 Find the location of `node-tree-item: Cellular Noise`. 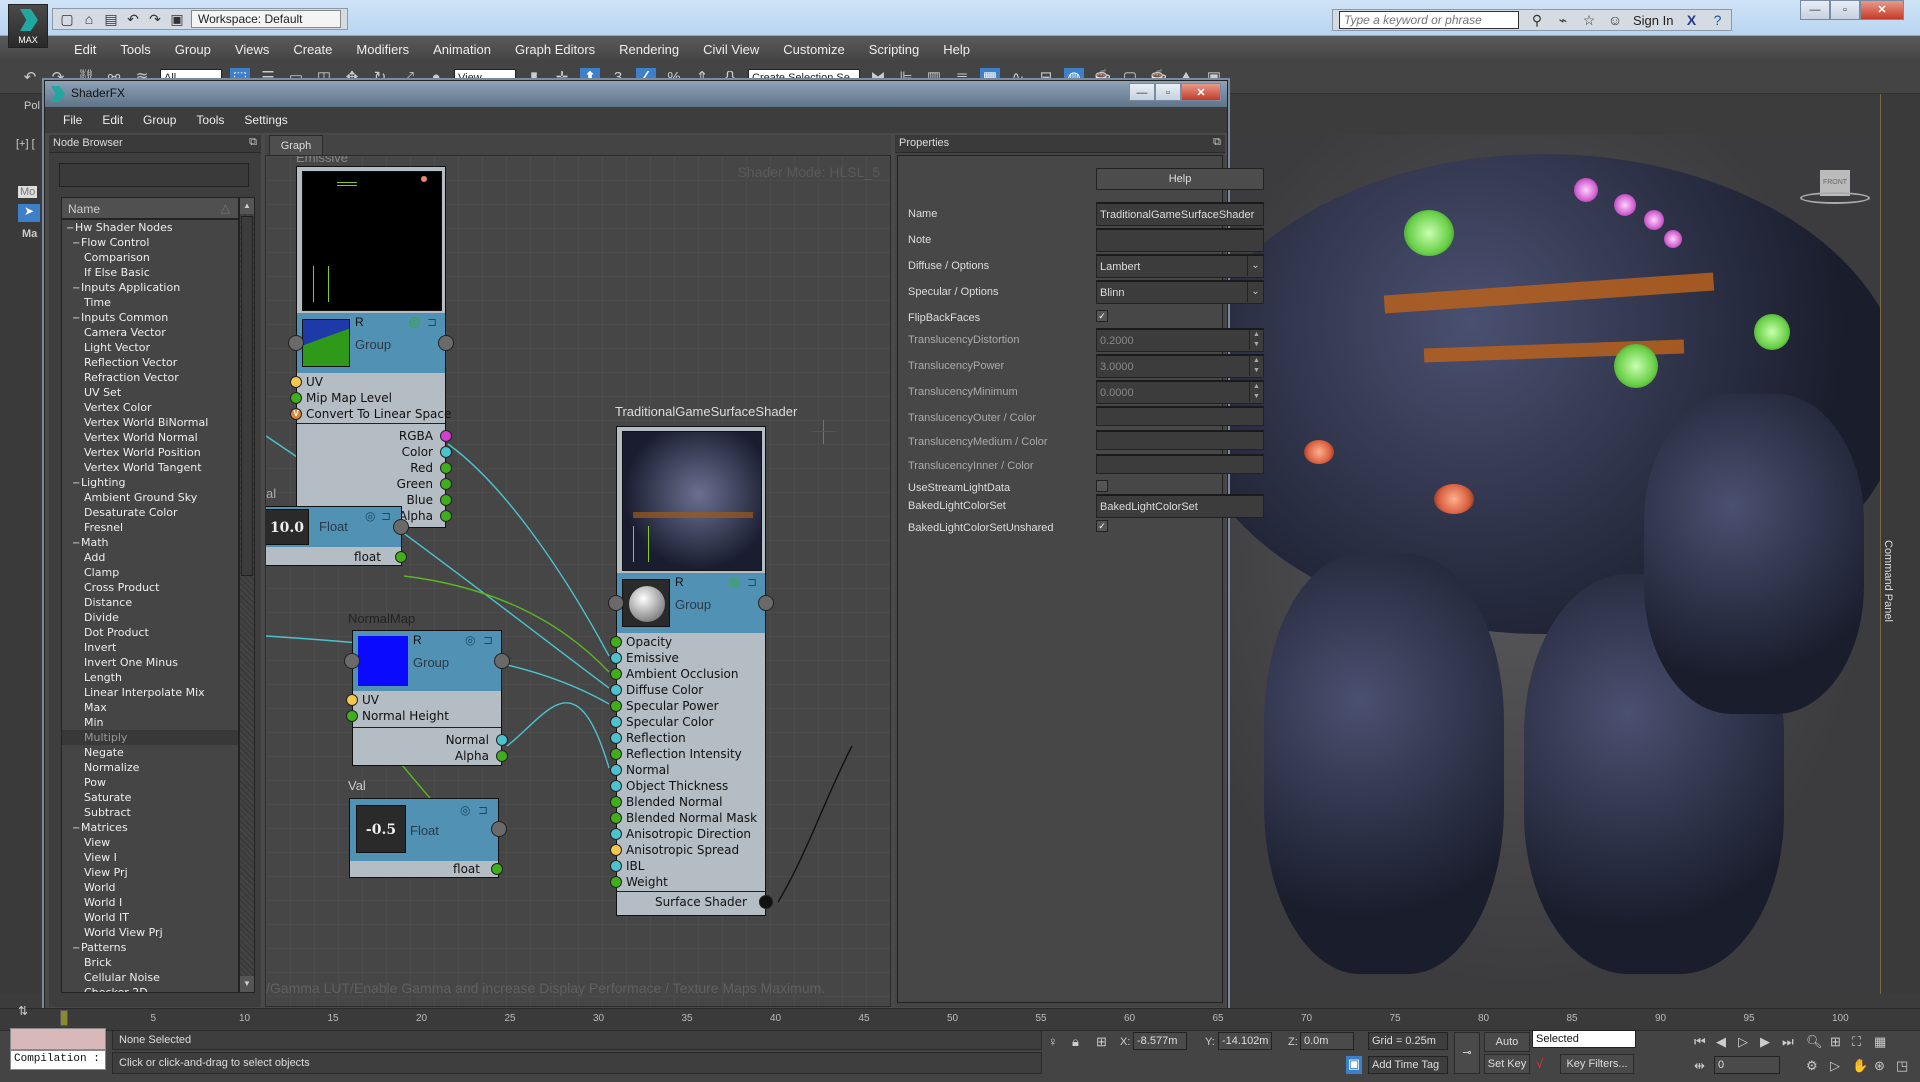

node-tree-item: Cellular Noise is located at coordinates (150, 977).